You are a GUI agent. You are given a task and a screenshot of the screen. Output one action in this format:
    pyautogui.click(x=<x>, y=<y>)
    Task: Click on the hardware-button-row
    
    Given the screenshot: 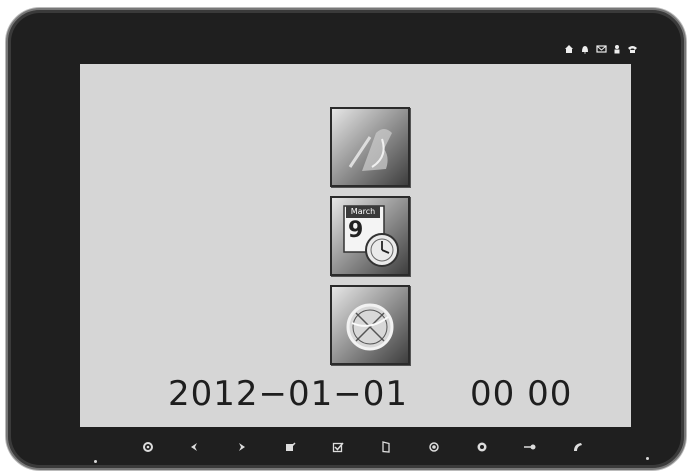 What is the action you would take?
    pyautogui.click(x=373, y=447)
    